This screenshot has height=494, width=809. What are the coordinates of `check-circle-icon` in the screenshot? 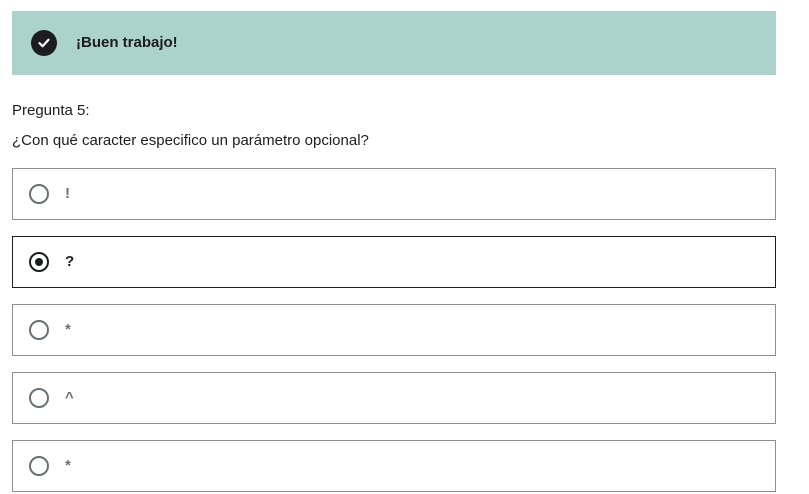 It's located at (44, 43).